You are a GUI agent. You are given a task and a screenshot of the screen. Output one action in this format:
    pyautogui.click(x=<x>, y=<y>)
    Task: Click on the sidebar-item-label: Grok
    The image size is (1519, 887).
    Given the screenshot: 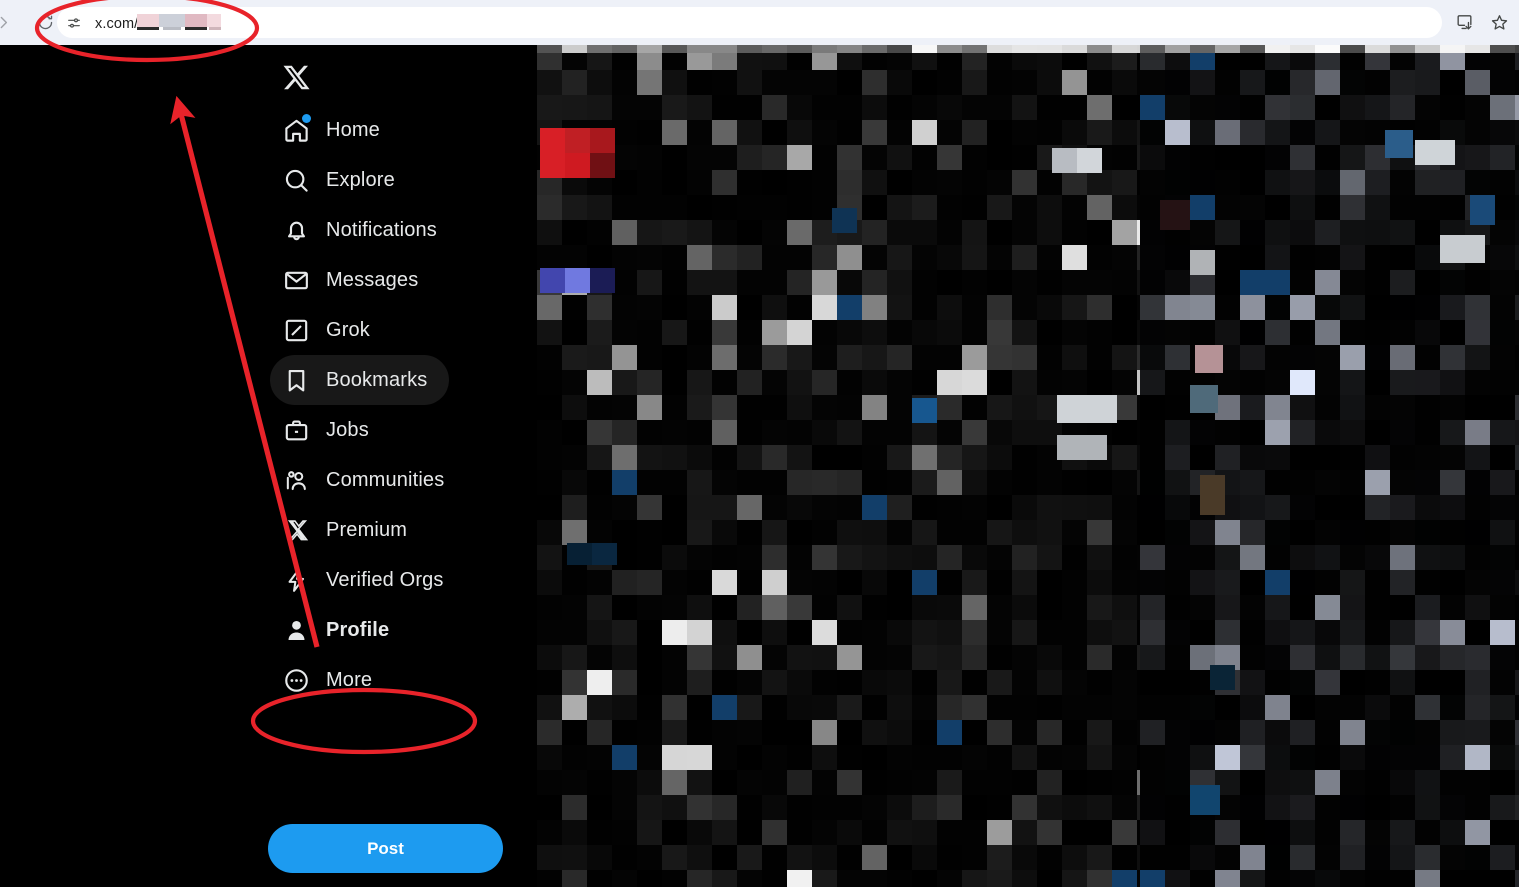 What is the action you would take?
    pyautogui.click(x=348, y=329)
    